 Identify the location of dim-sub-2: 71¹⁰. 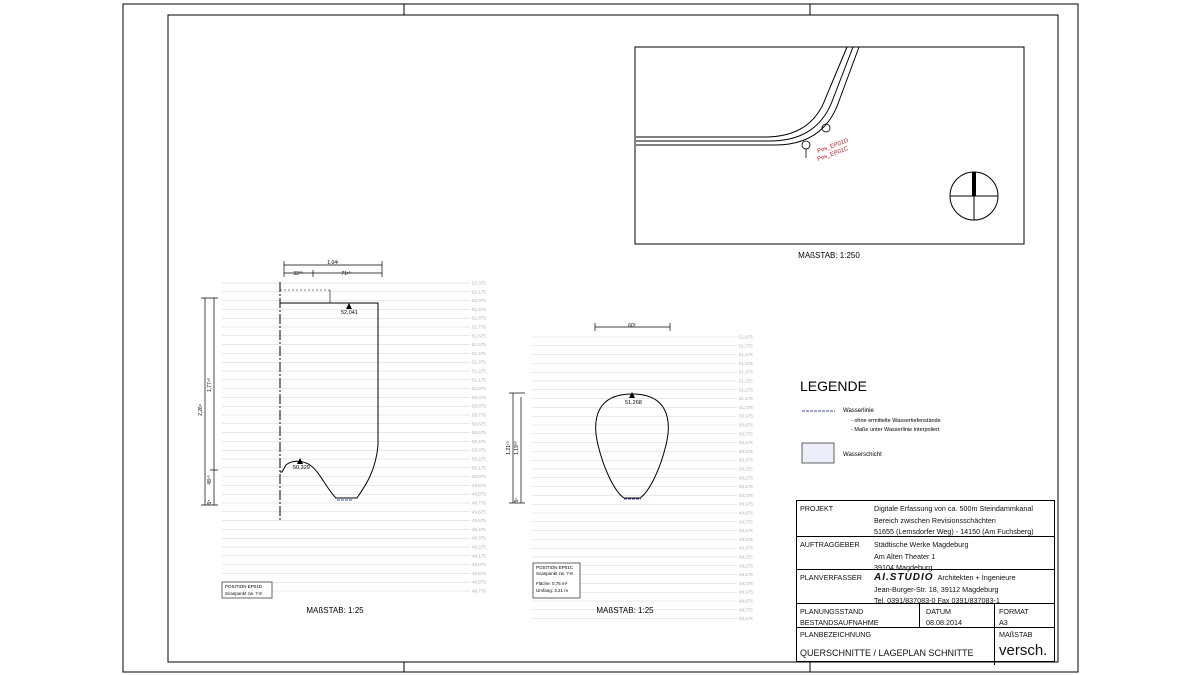
(345, 274).